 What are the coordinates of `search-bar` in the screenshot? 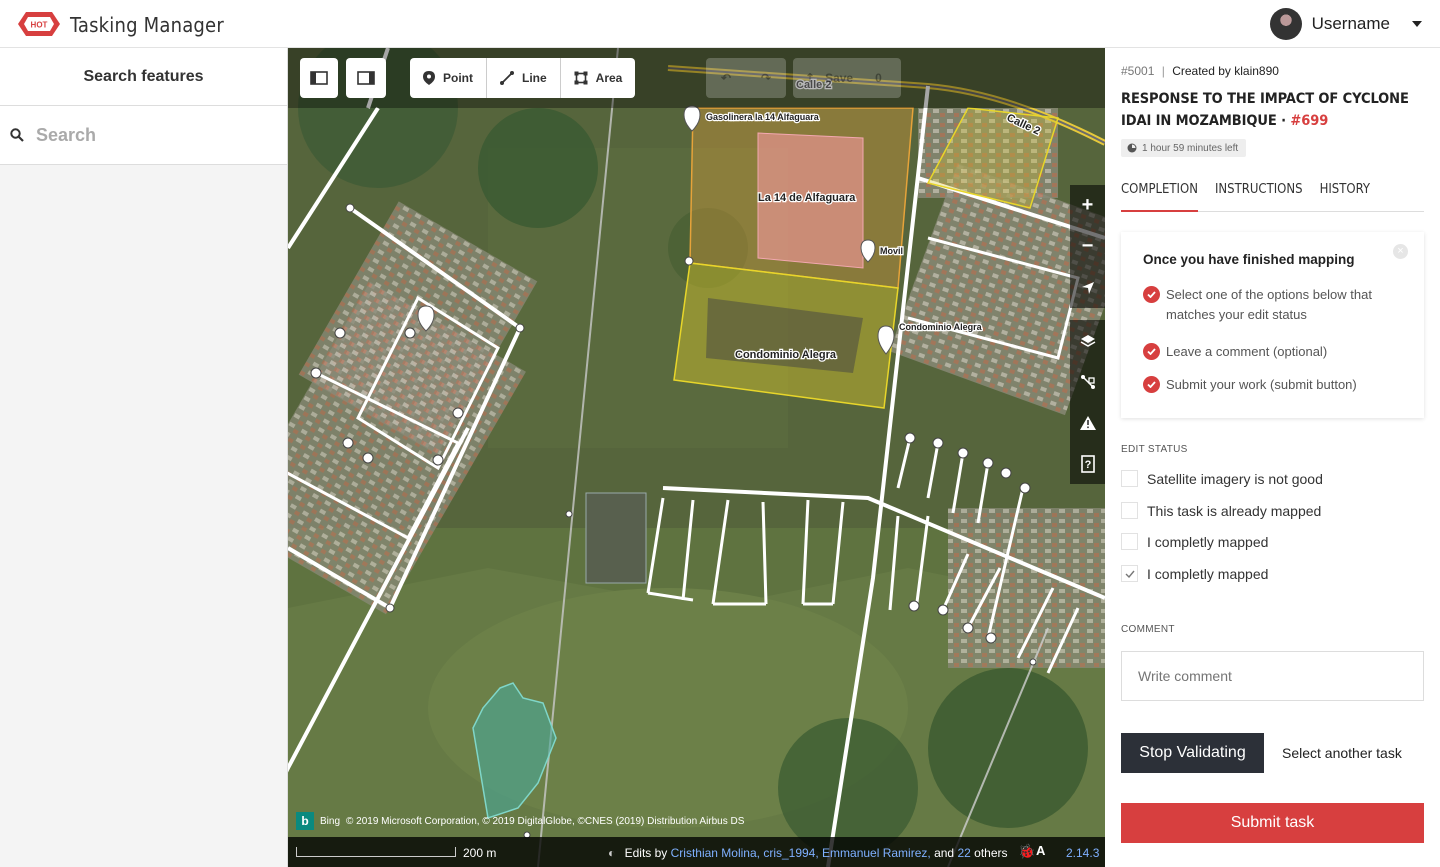 It's located at (143, 135).